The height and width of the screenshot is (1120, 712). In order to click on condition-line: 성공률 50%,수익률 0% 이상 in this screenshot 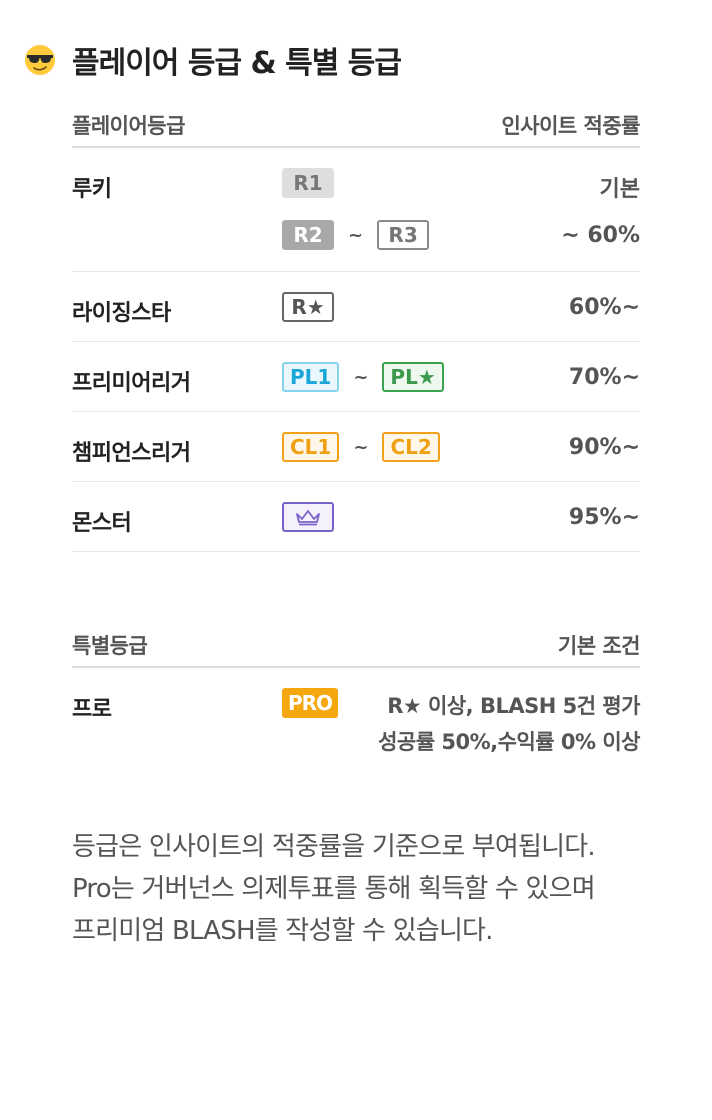, I will do `click(509, 742)`.